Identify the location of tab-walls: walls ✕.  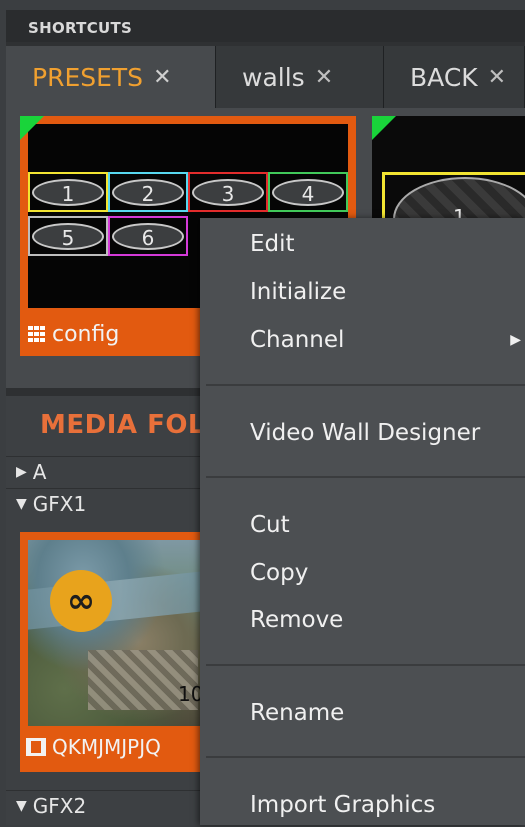
(300, 77).